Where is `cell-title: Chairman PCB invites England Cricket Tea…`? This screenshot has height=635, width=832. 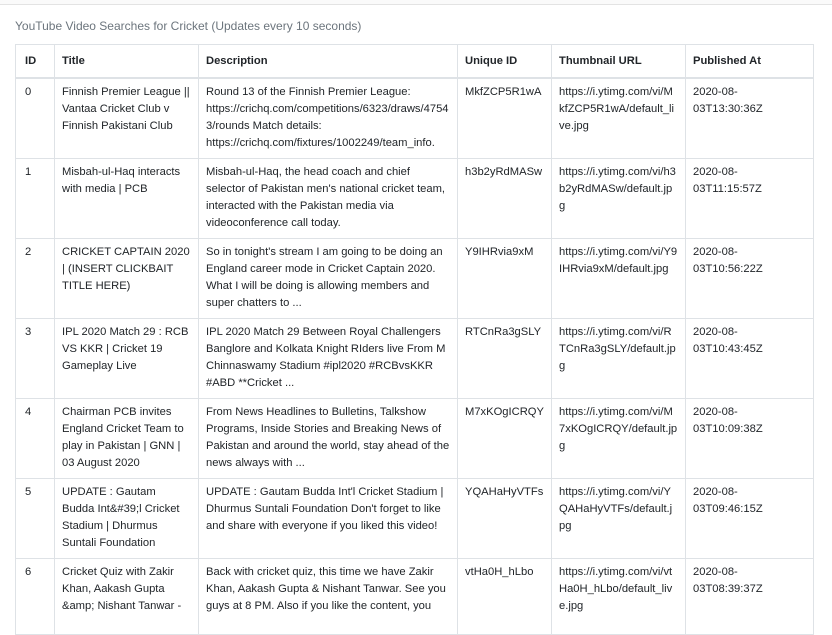 cell-title: Chairman PCB invites England Cricket Tea… is located at coordinates (126, 438).